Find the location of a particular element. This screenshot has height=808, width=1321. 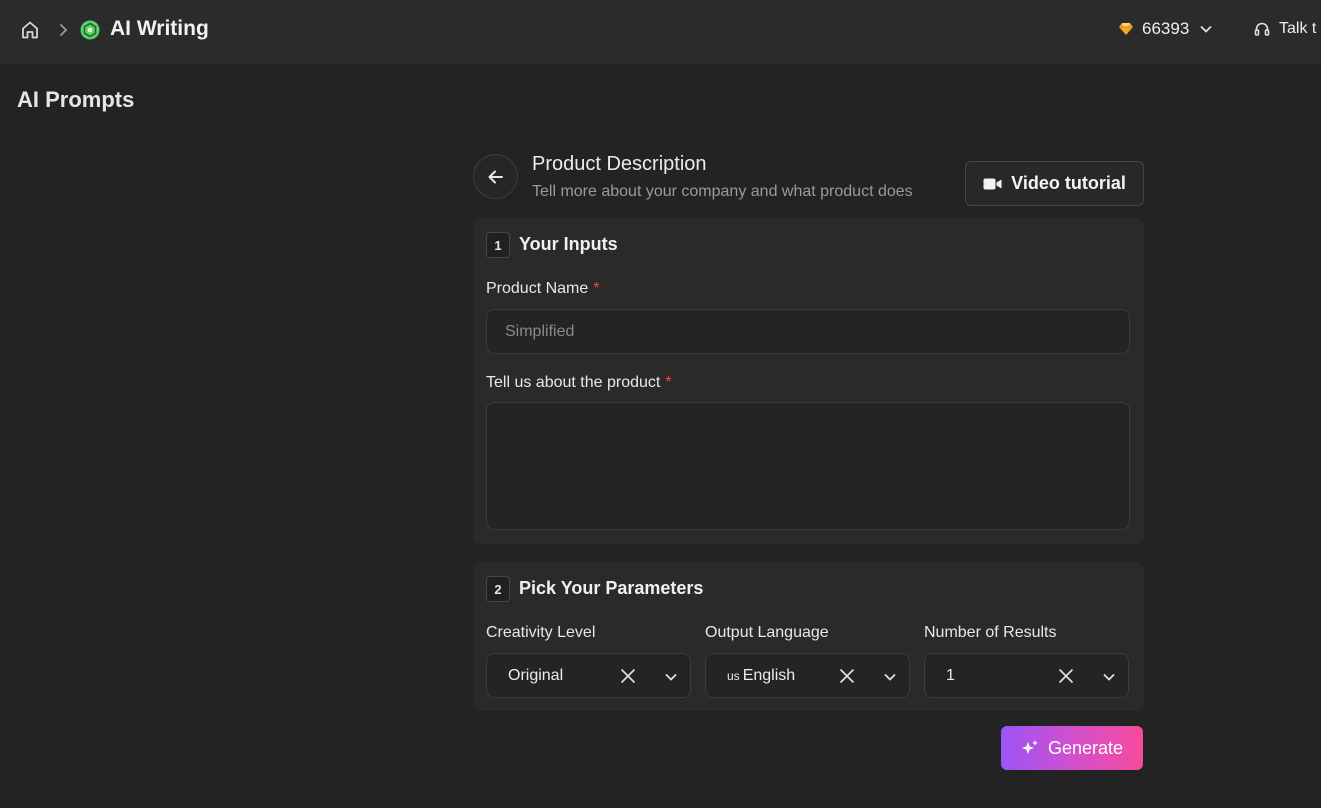

output-language-field: Output Language us English is located at coordinates (807, 661).